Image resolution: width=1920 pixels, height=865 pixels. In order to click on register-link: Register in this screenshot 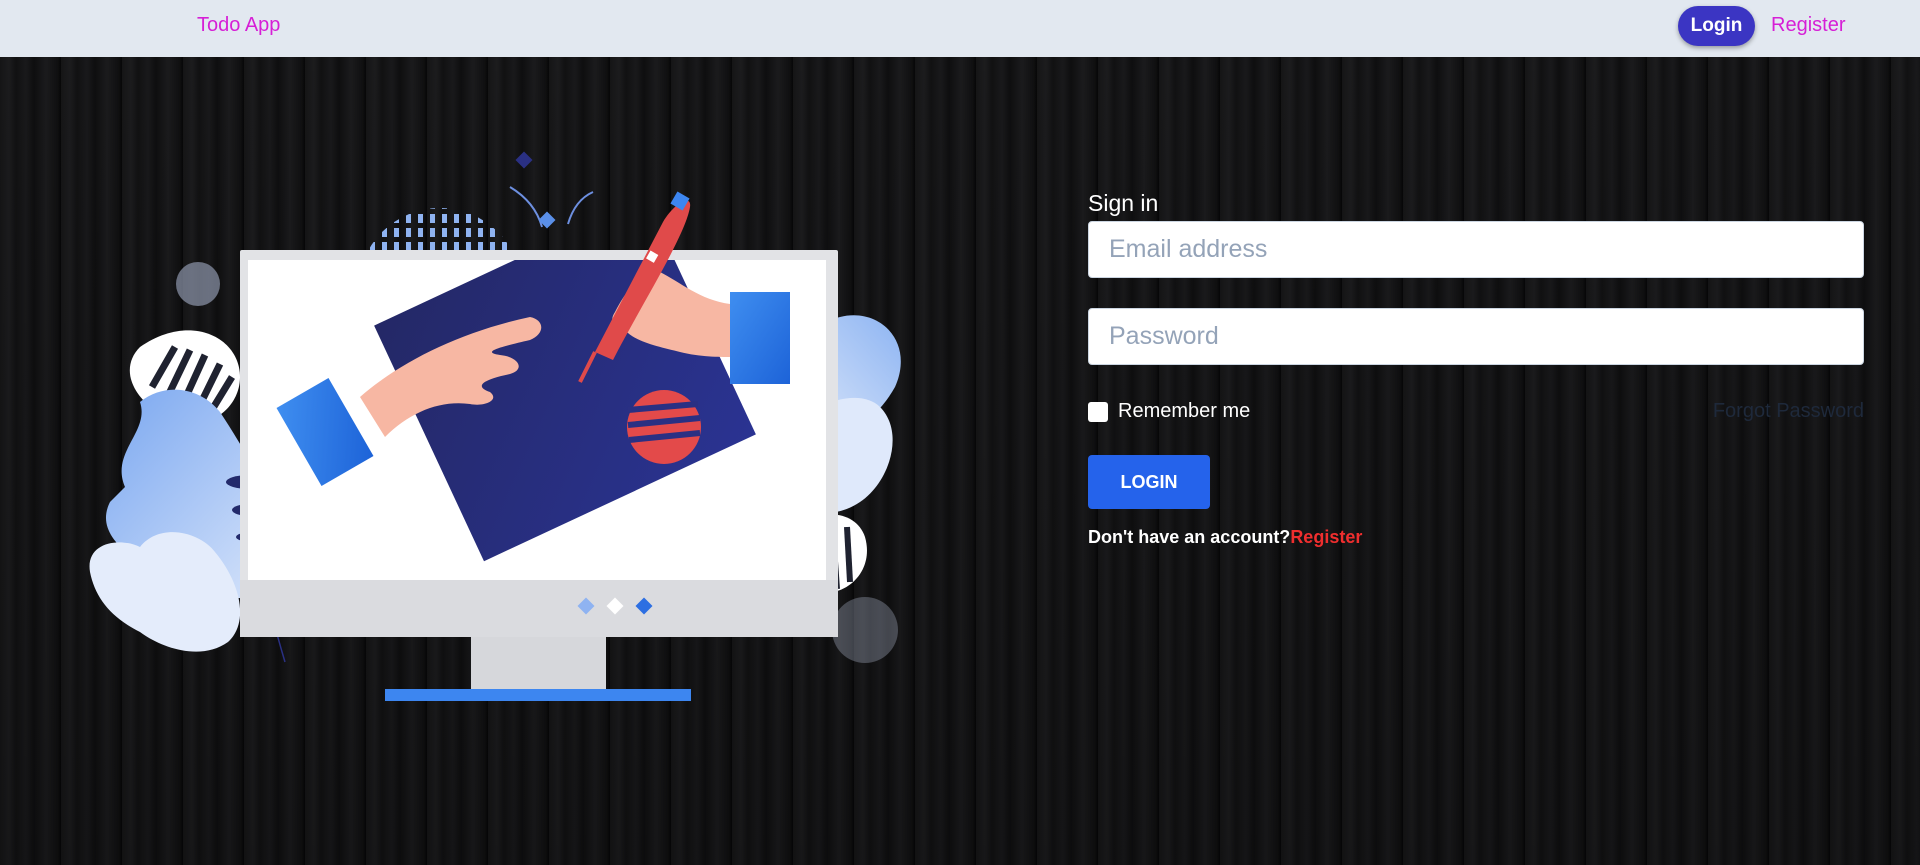, I will do `click(1326, 537)`.